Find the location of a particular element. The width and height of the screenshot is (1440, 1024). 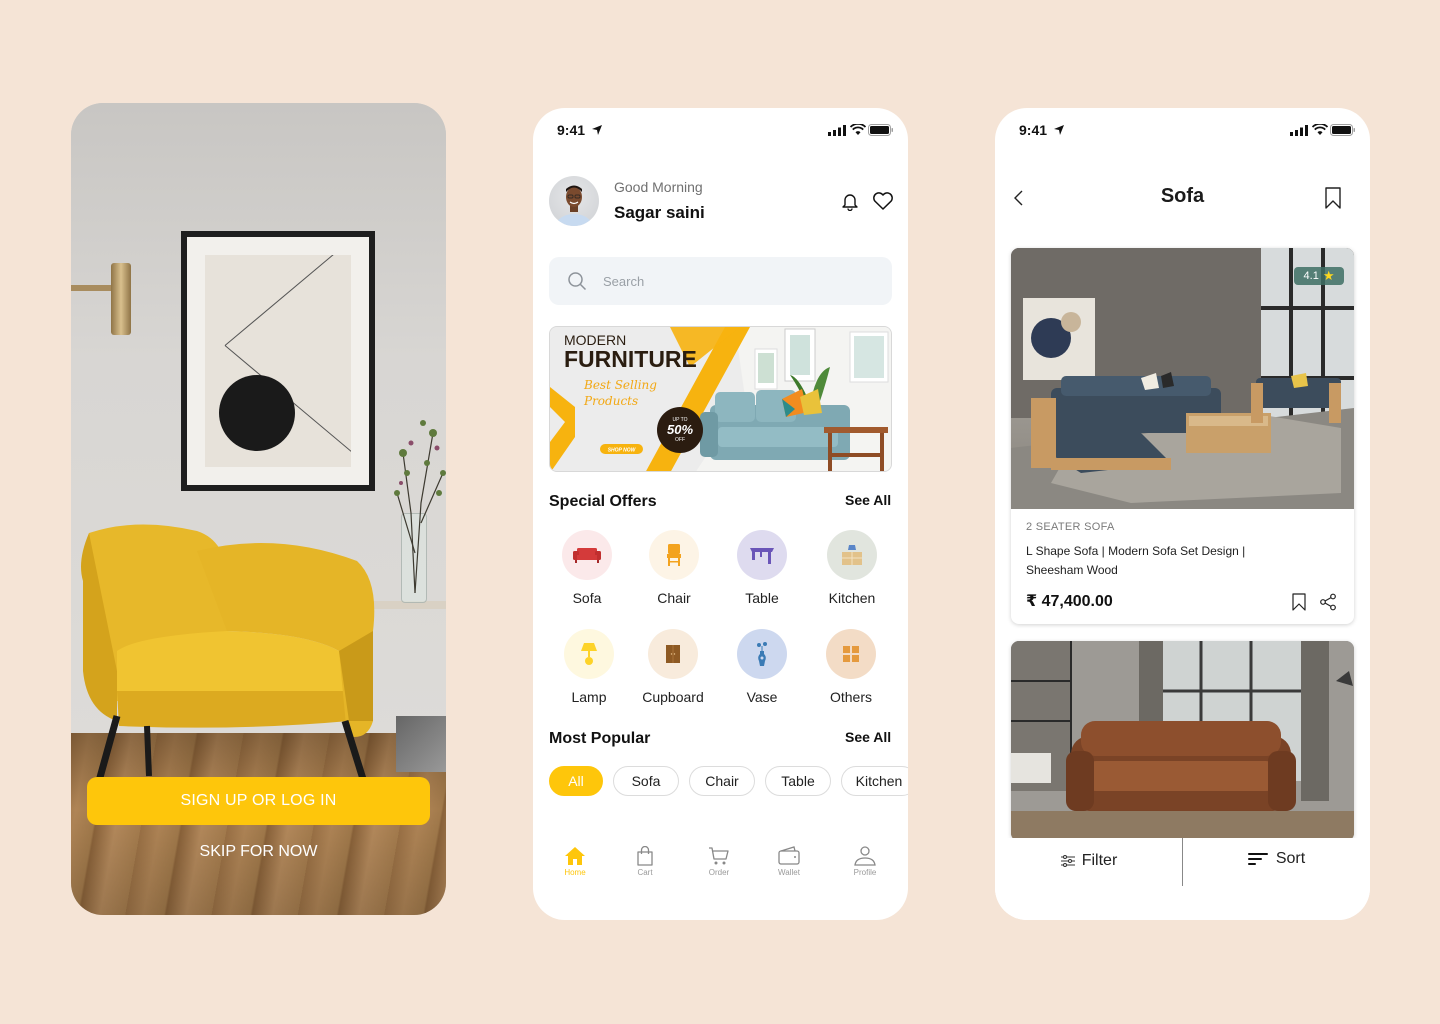

user-avatar is located at coordinates (574, 201).